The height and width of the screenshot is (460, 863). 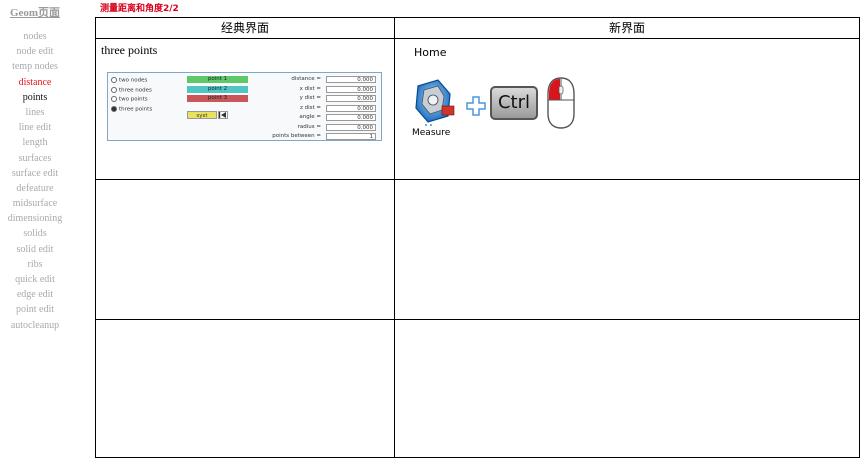 I want to click on plus-icon, so click(x=476, y=106).